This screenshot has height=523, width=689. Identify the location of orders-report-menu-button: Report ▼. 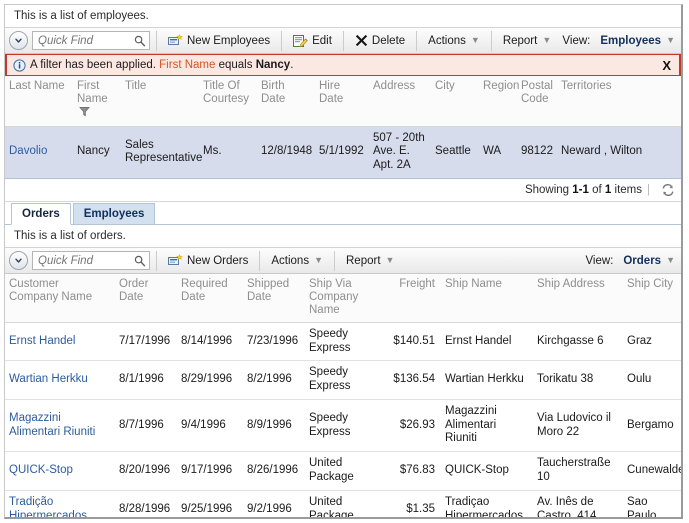
(370, 261).